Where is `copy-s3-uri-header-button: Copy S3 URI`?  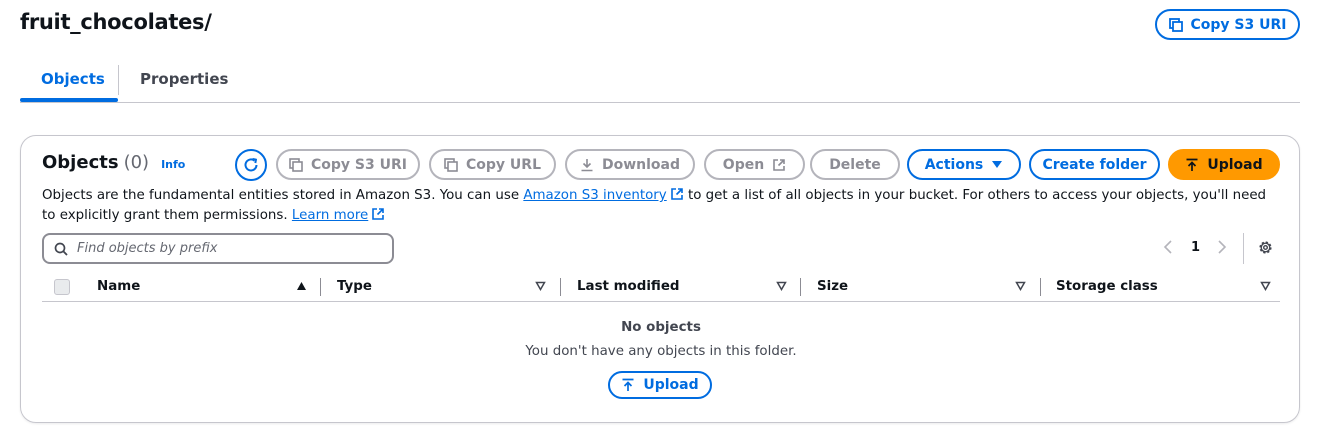 copy-s3-uri-header-button: Copy S3 URI is located at coordinates (1227, 24).